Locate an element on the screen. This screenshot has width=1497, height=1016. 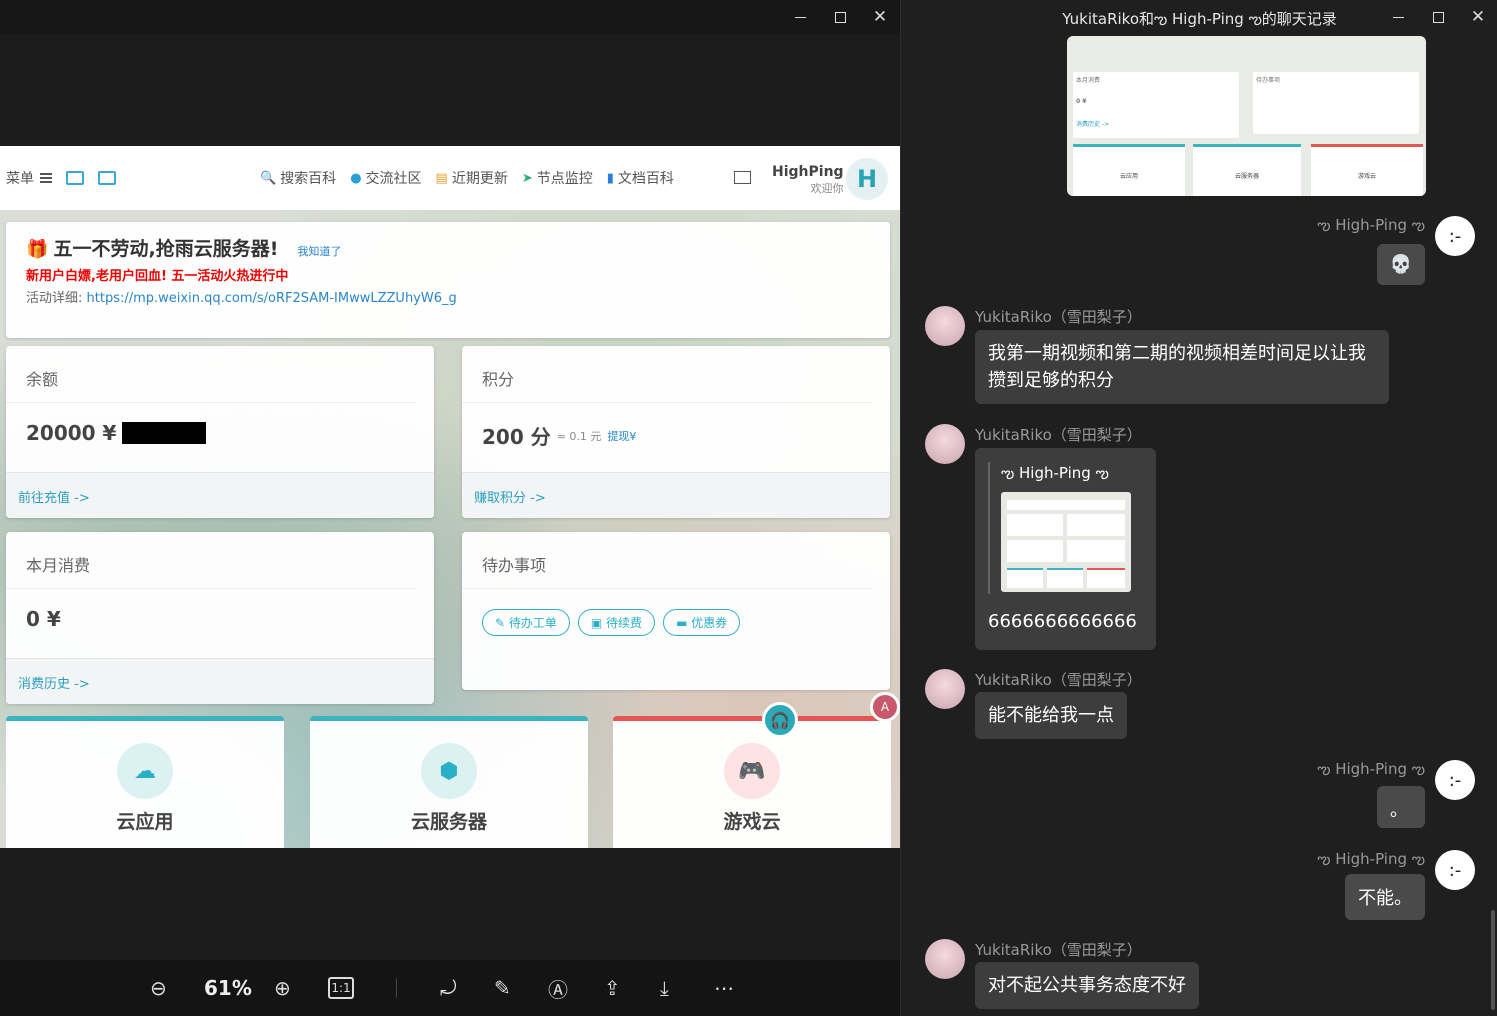
notice-title: 五一不劳动,抢雨云服务器! is located at coordinates (166, 249).